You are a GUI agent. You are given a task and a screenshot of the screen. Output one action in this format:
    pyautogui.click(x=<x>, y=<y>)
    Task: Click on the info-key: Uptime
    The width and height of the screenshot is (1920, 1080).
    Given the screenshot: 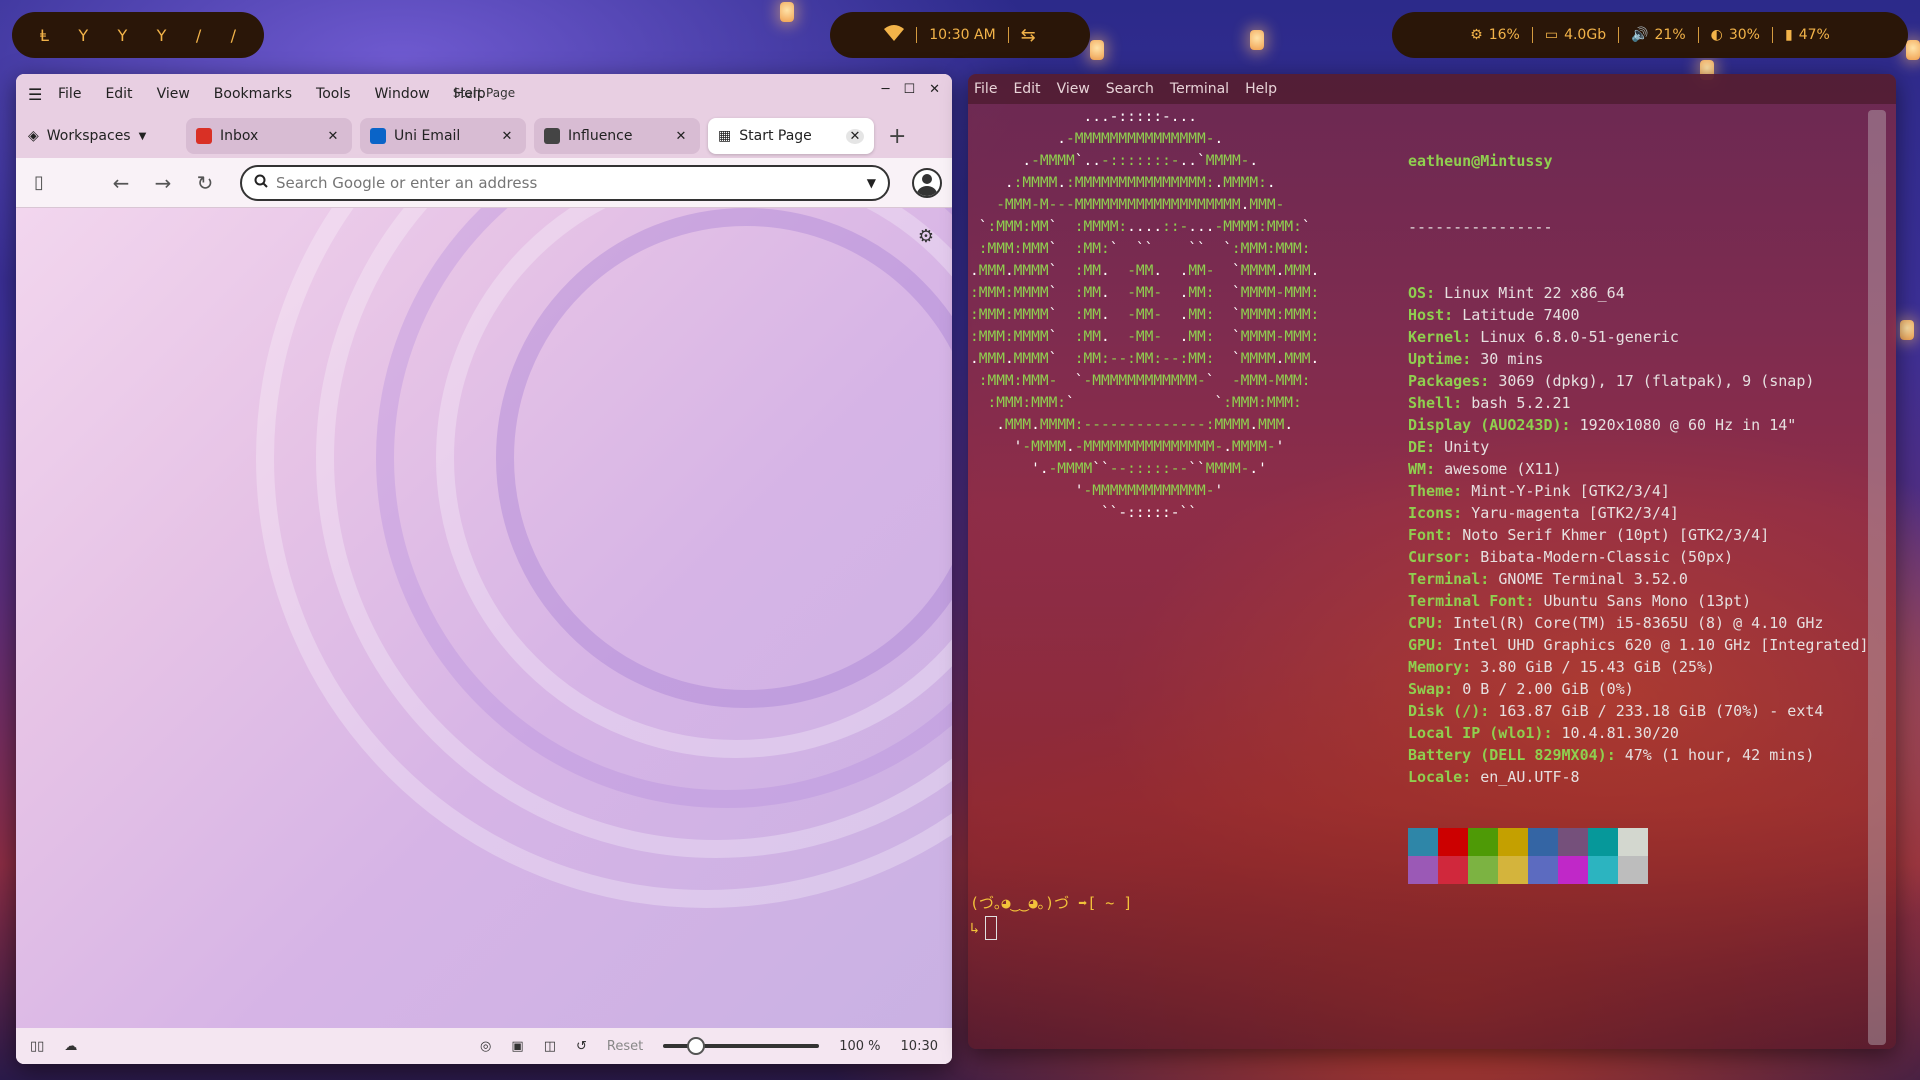 What is the action you would take?
    pyautogui.click(x=1435, y=359)
    